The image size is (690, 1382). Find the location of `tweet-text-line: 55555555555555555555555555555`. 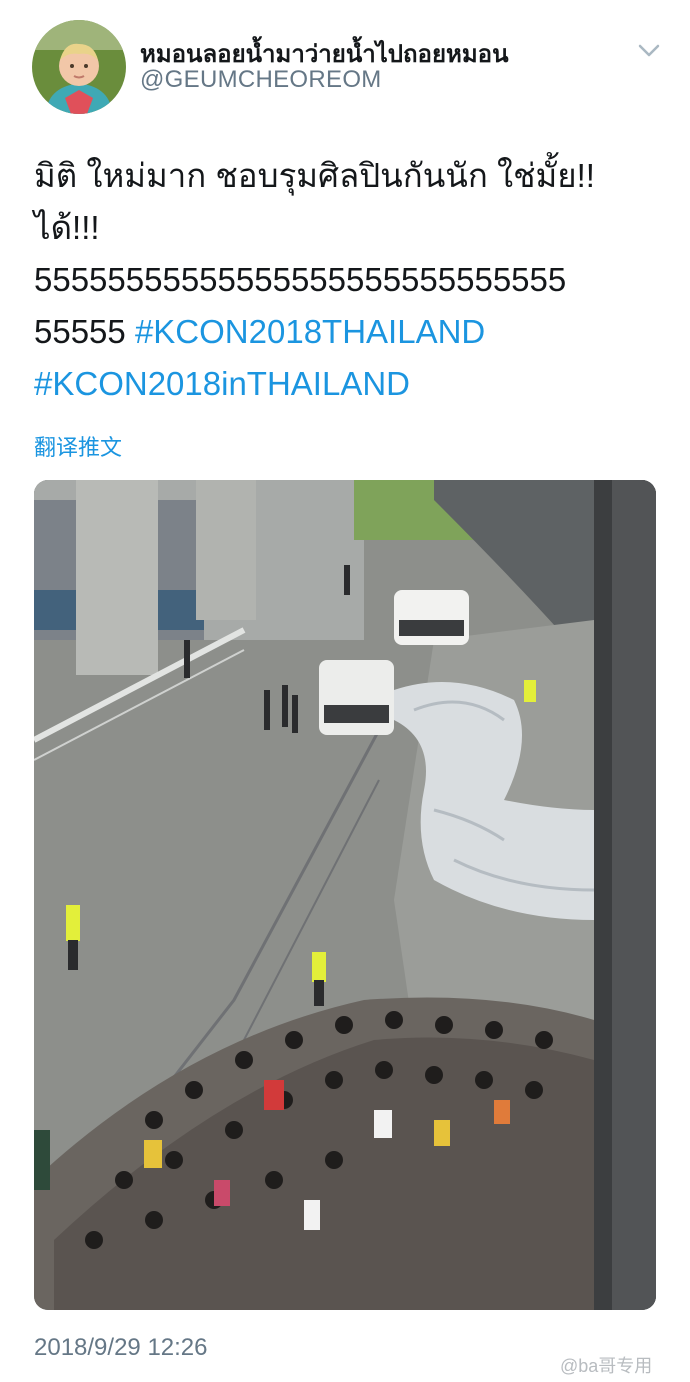

tweet-text-line: 55555555555555555555555555555 is located at coordinates (300, 279).